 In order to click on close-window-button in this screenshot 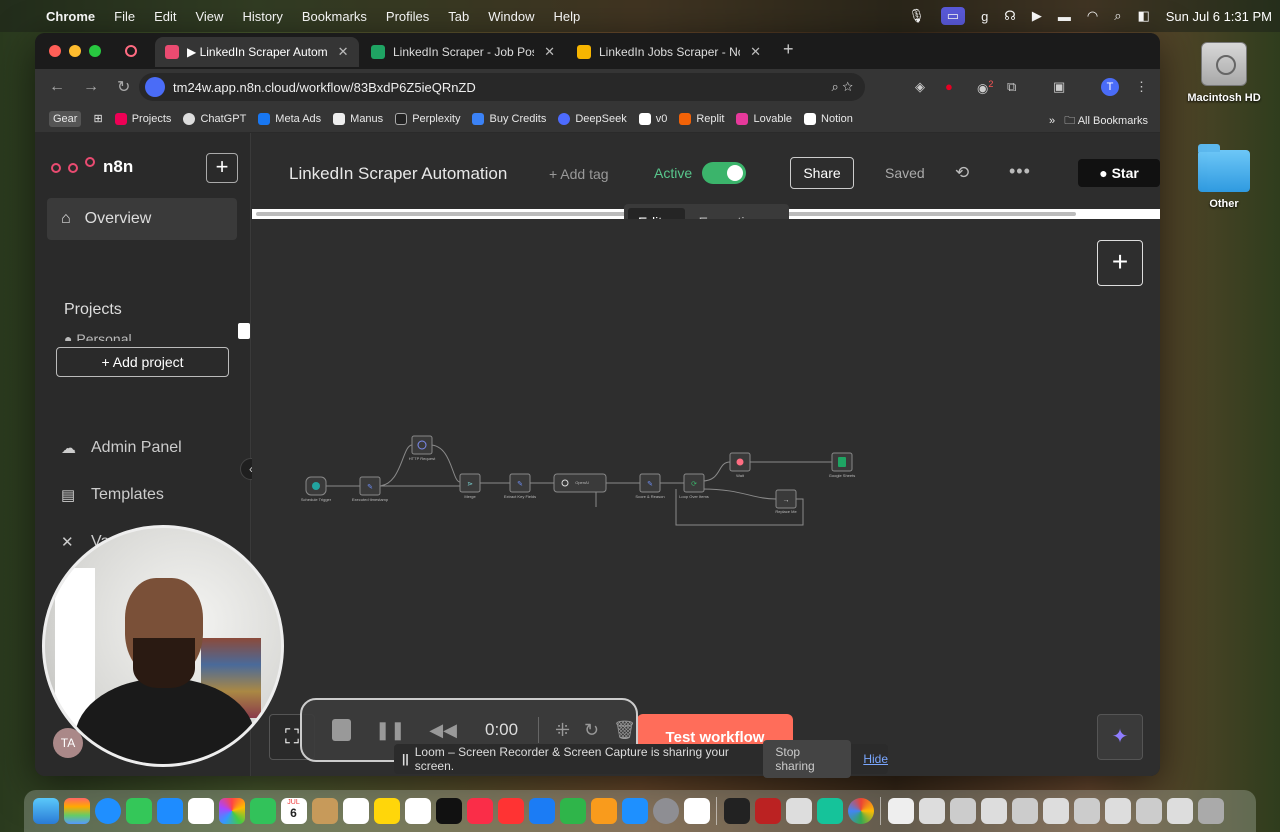, I will do `click(55, 51)`.